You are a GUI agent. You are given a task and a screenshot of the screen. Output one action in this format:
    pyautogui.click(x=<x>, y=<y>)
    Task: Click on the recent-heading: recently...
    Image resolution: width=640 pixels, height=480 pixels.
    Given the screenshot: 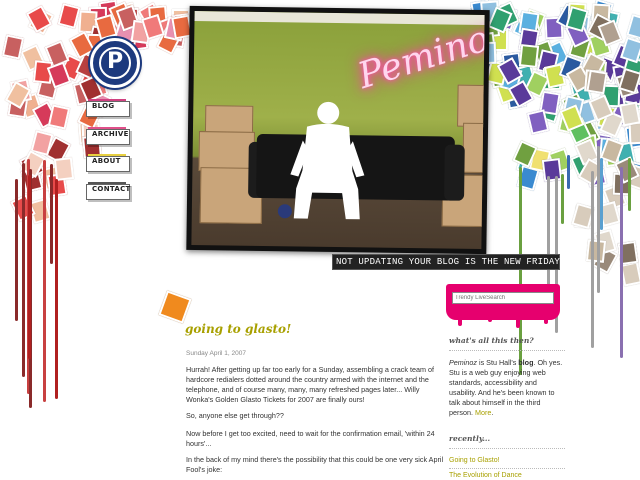 What is the action you would take?
    pyautogui.click(x=470, y=438)
    